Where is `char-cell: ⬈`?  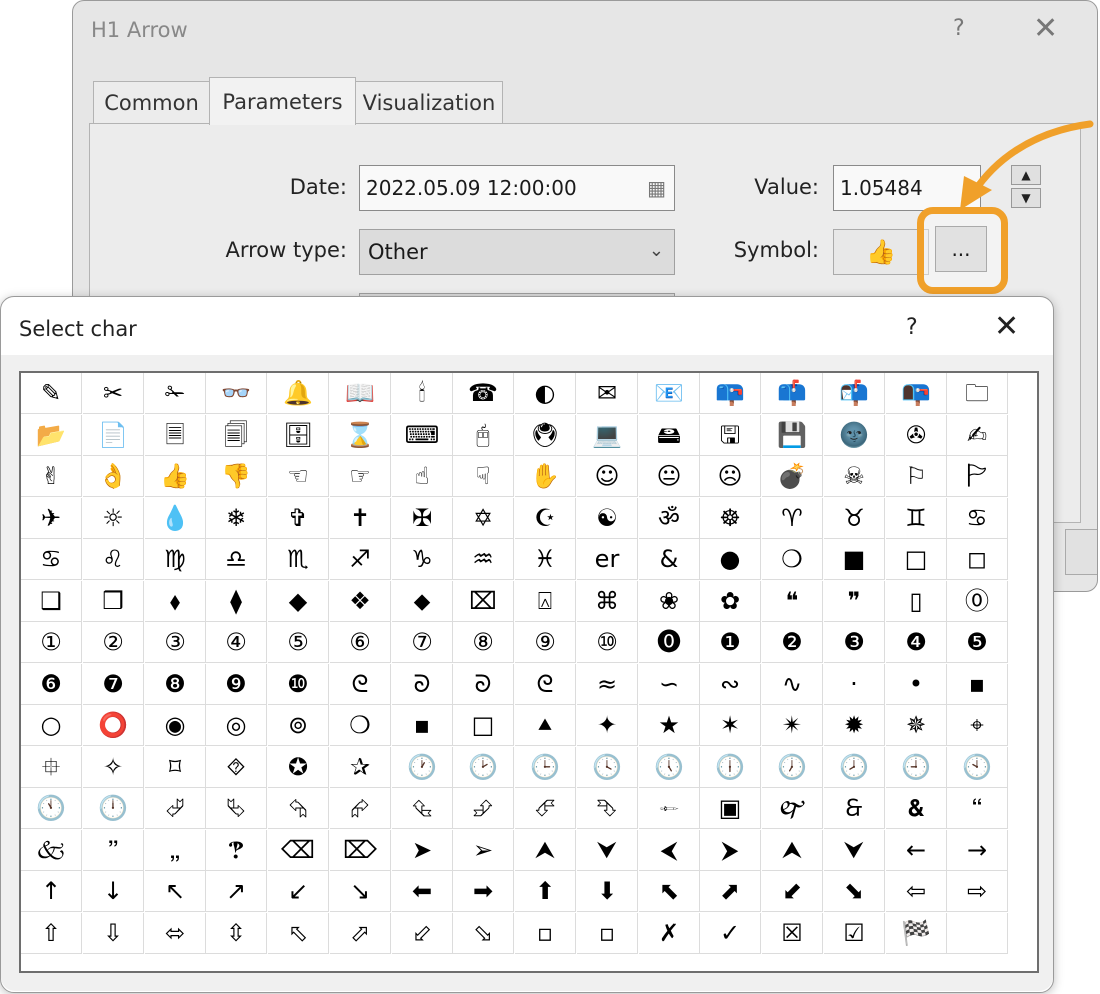
char-cell: ⬈ is located at coordinates (730, 891).